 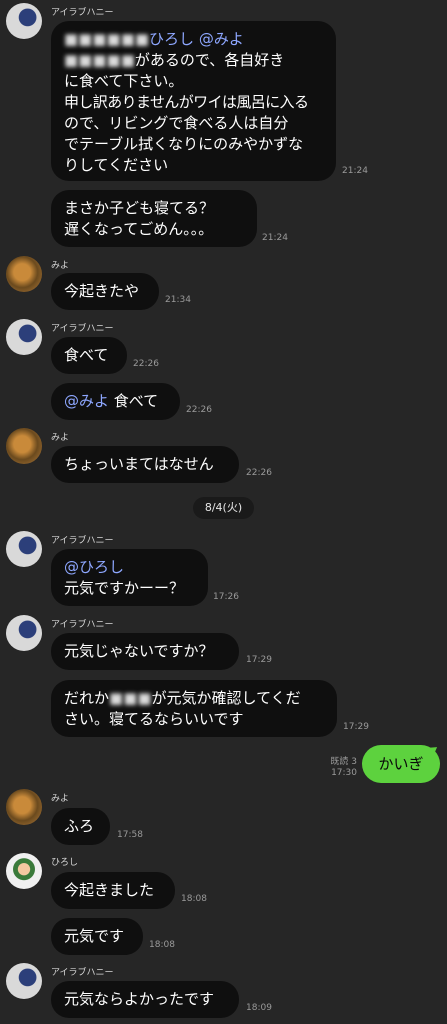 I want to click on message-text: だれか, so click(x=87, y=698).